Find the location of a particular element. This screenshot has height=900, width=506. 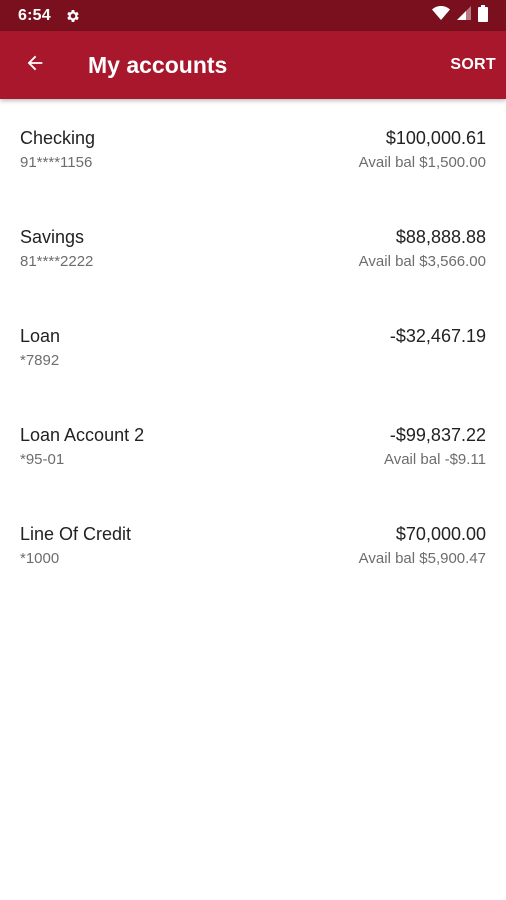

status-time: 6:54 is located at coordinates (34, 15).